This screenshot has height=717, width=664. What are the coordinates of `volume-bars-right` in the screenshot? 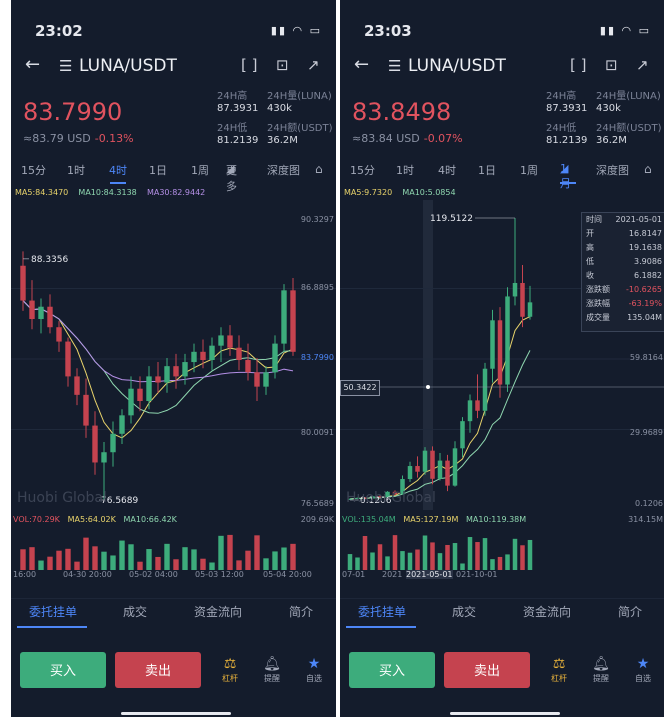 It's located at (440, 552).